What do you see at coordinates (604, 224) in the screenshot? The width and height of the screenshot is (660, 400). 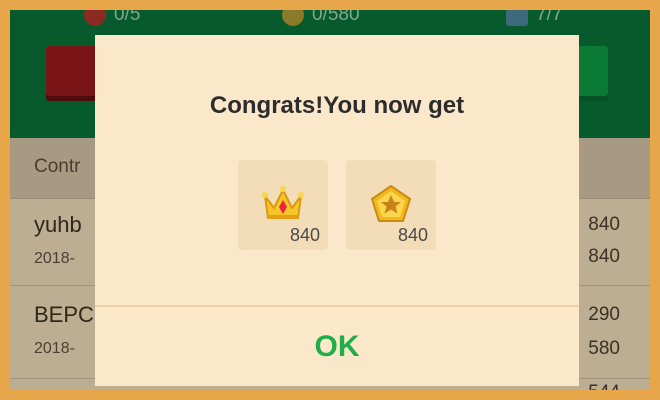 I see `row-1-value-1: 840` at bounding box center [604, 224].